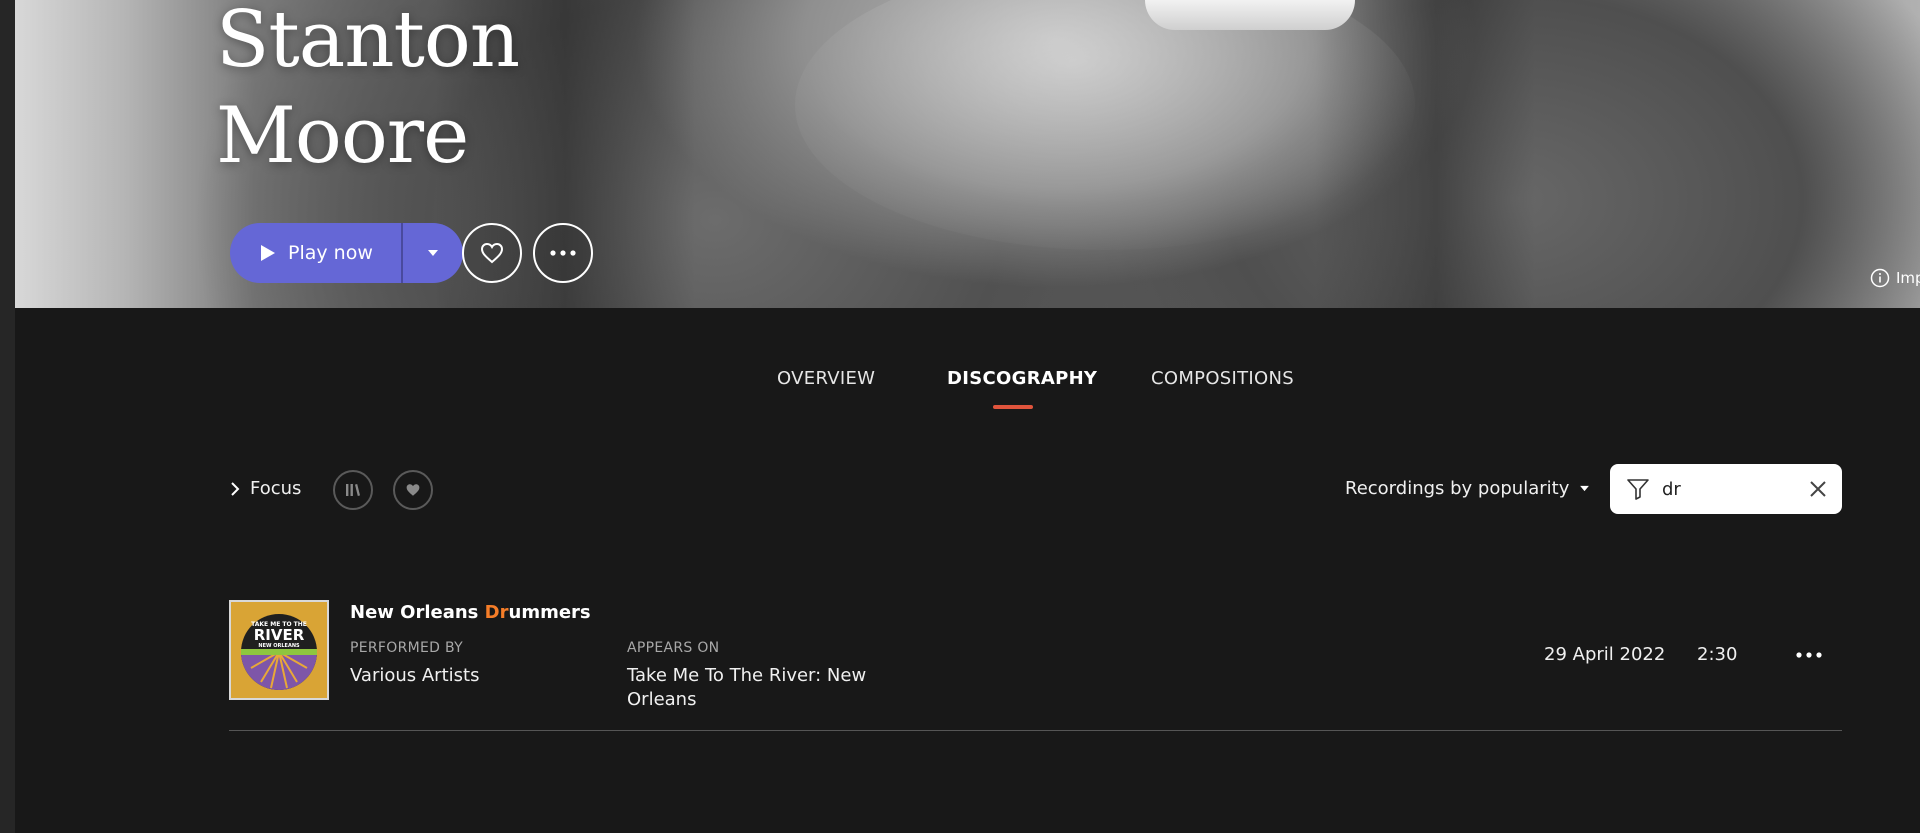  Describe the element at coordinates (1013, 407) in the screenshot. I see `active-tab-indicator` at that location.